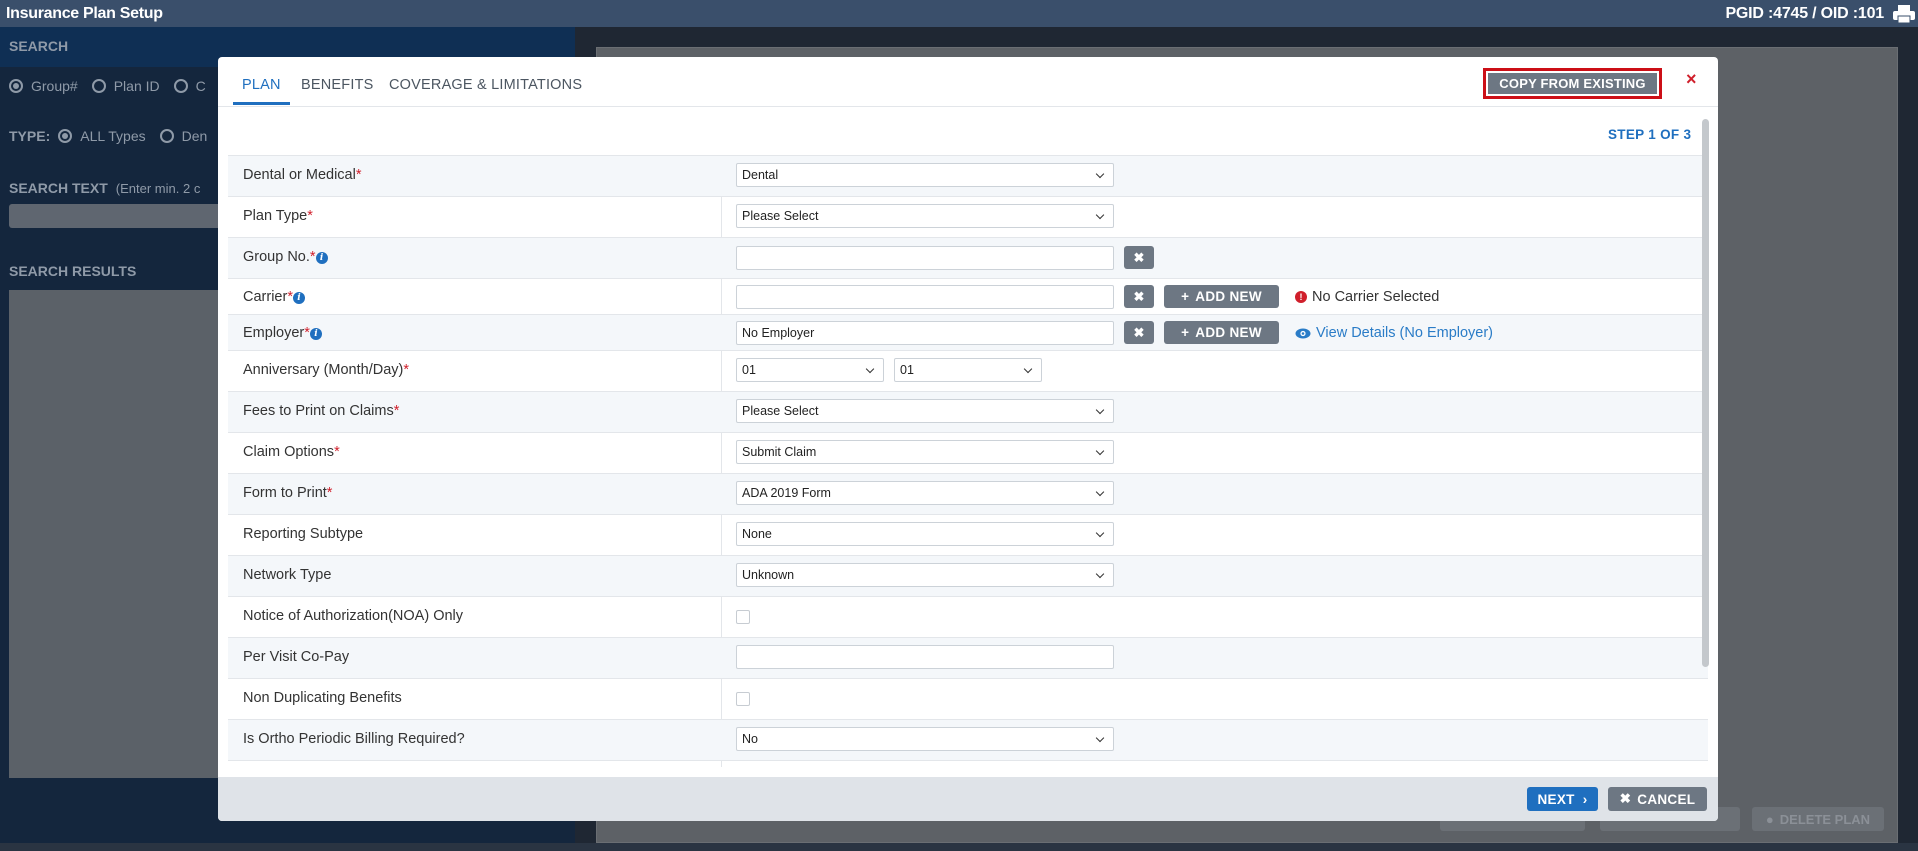 The image size is (1918, 851). I want to click on label-noa-only: Notice of Authorization(NOA) Only, so click(353, 616).